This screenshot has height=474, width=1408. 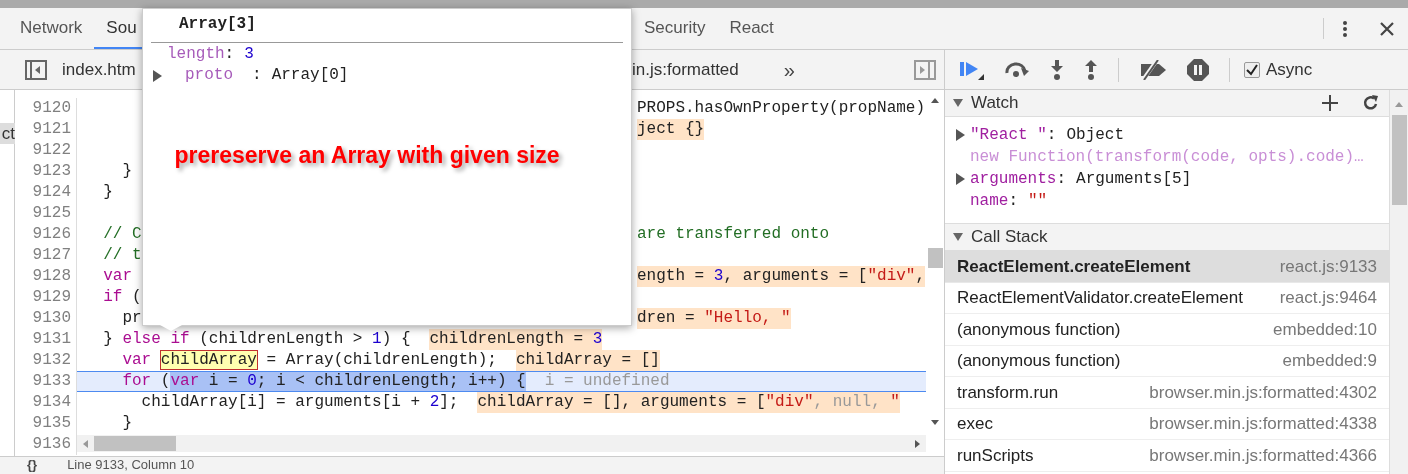 What do you see at coordinates (1263, 392) in the screenshot?
I see `source-location: browser.min.js:formatted:4302` at bounding box center [1263, 392].